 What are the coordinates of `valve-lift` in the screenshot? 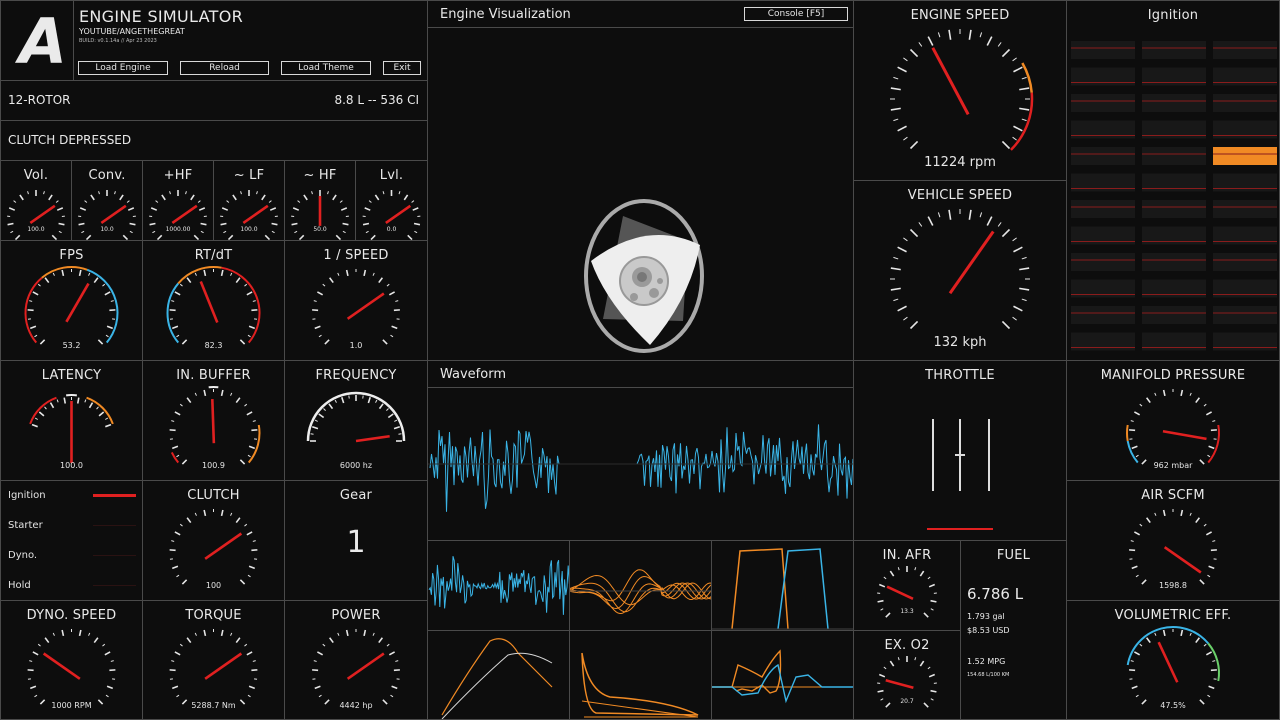 It's located at (782, 589).